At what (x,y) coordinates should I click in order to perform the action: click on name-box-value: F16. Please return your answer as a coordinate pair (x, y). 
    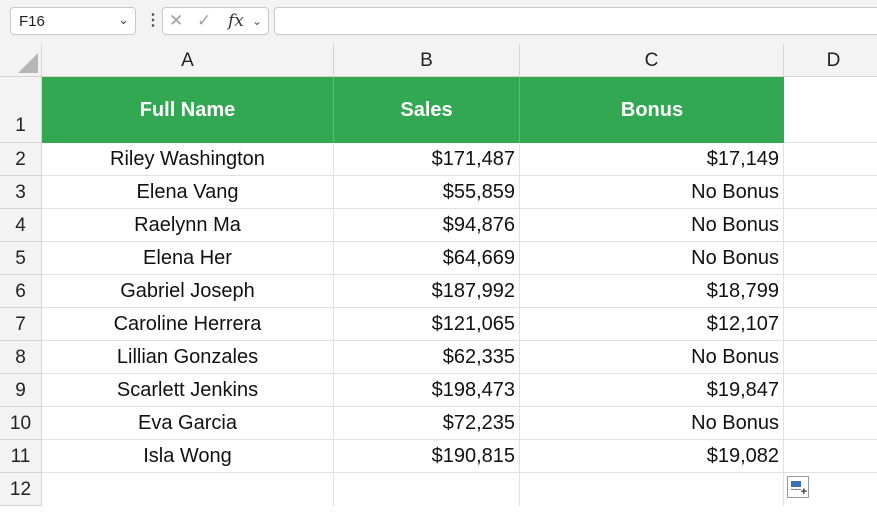
    Looking at the image, I should click on (32, 21).